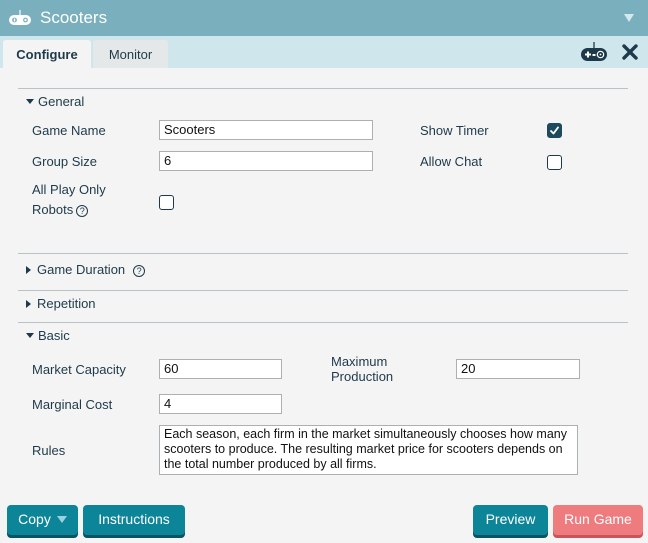 Image resolution: width=648 pixels, height=543 pixels. What do you see at coordinates (65, 161) in the screenshot?
I see `group-size-label: Group Size` at bounding box center [65, 161].